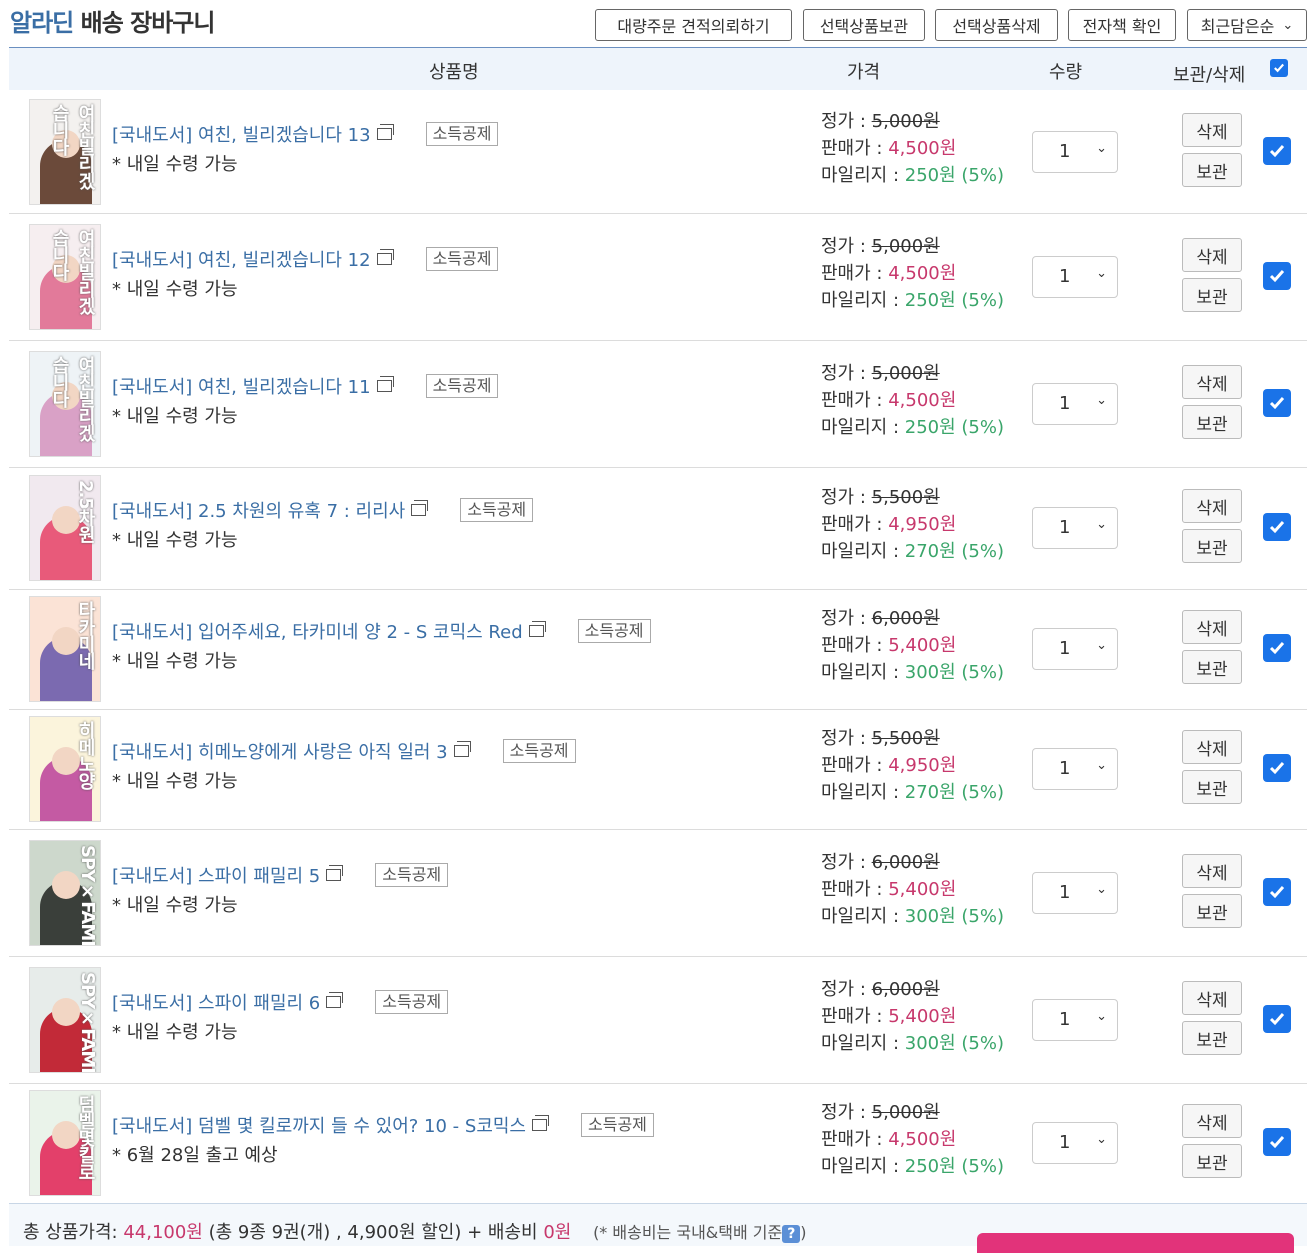 The height and width of the screenshot is (1253, 1315). Describe the element at coordinates (864, 25) in the screenshot. I see `keep-selected-button: 선택상품보관` at that location.